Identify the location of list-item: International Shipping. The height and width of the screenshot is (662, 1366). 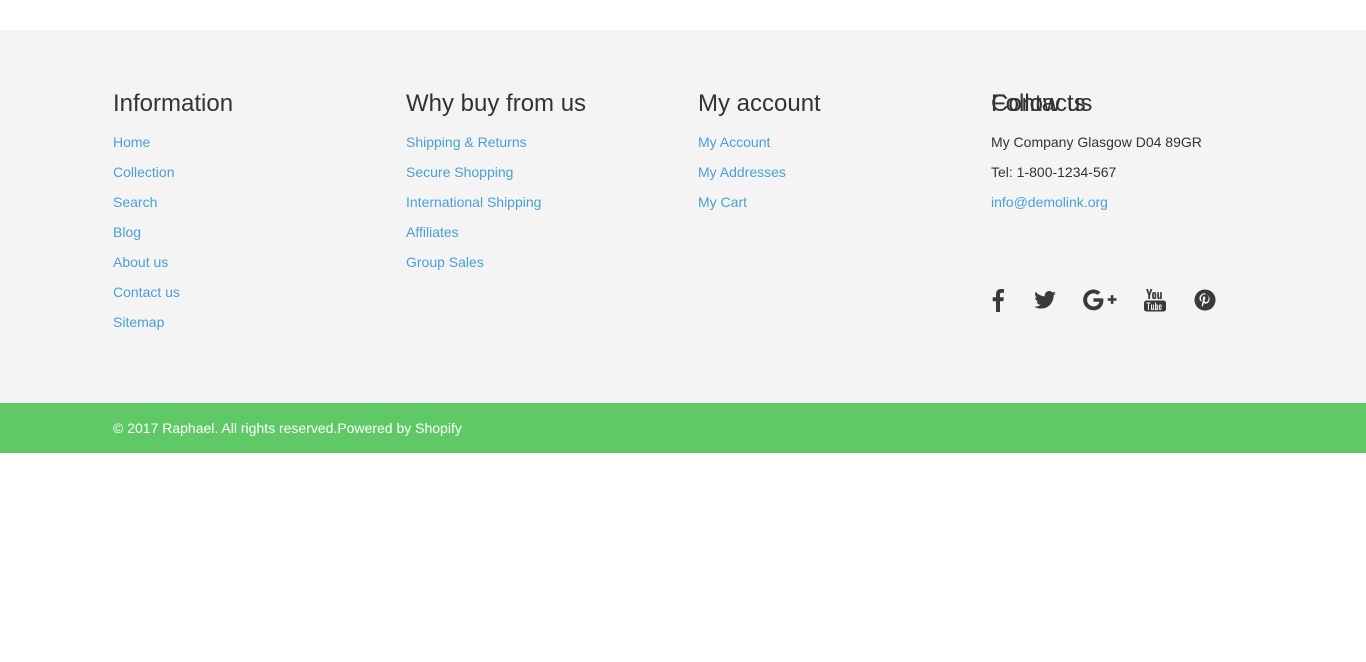
(473, 207).